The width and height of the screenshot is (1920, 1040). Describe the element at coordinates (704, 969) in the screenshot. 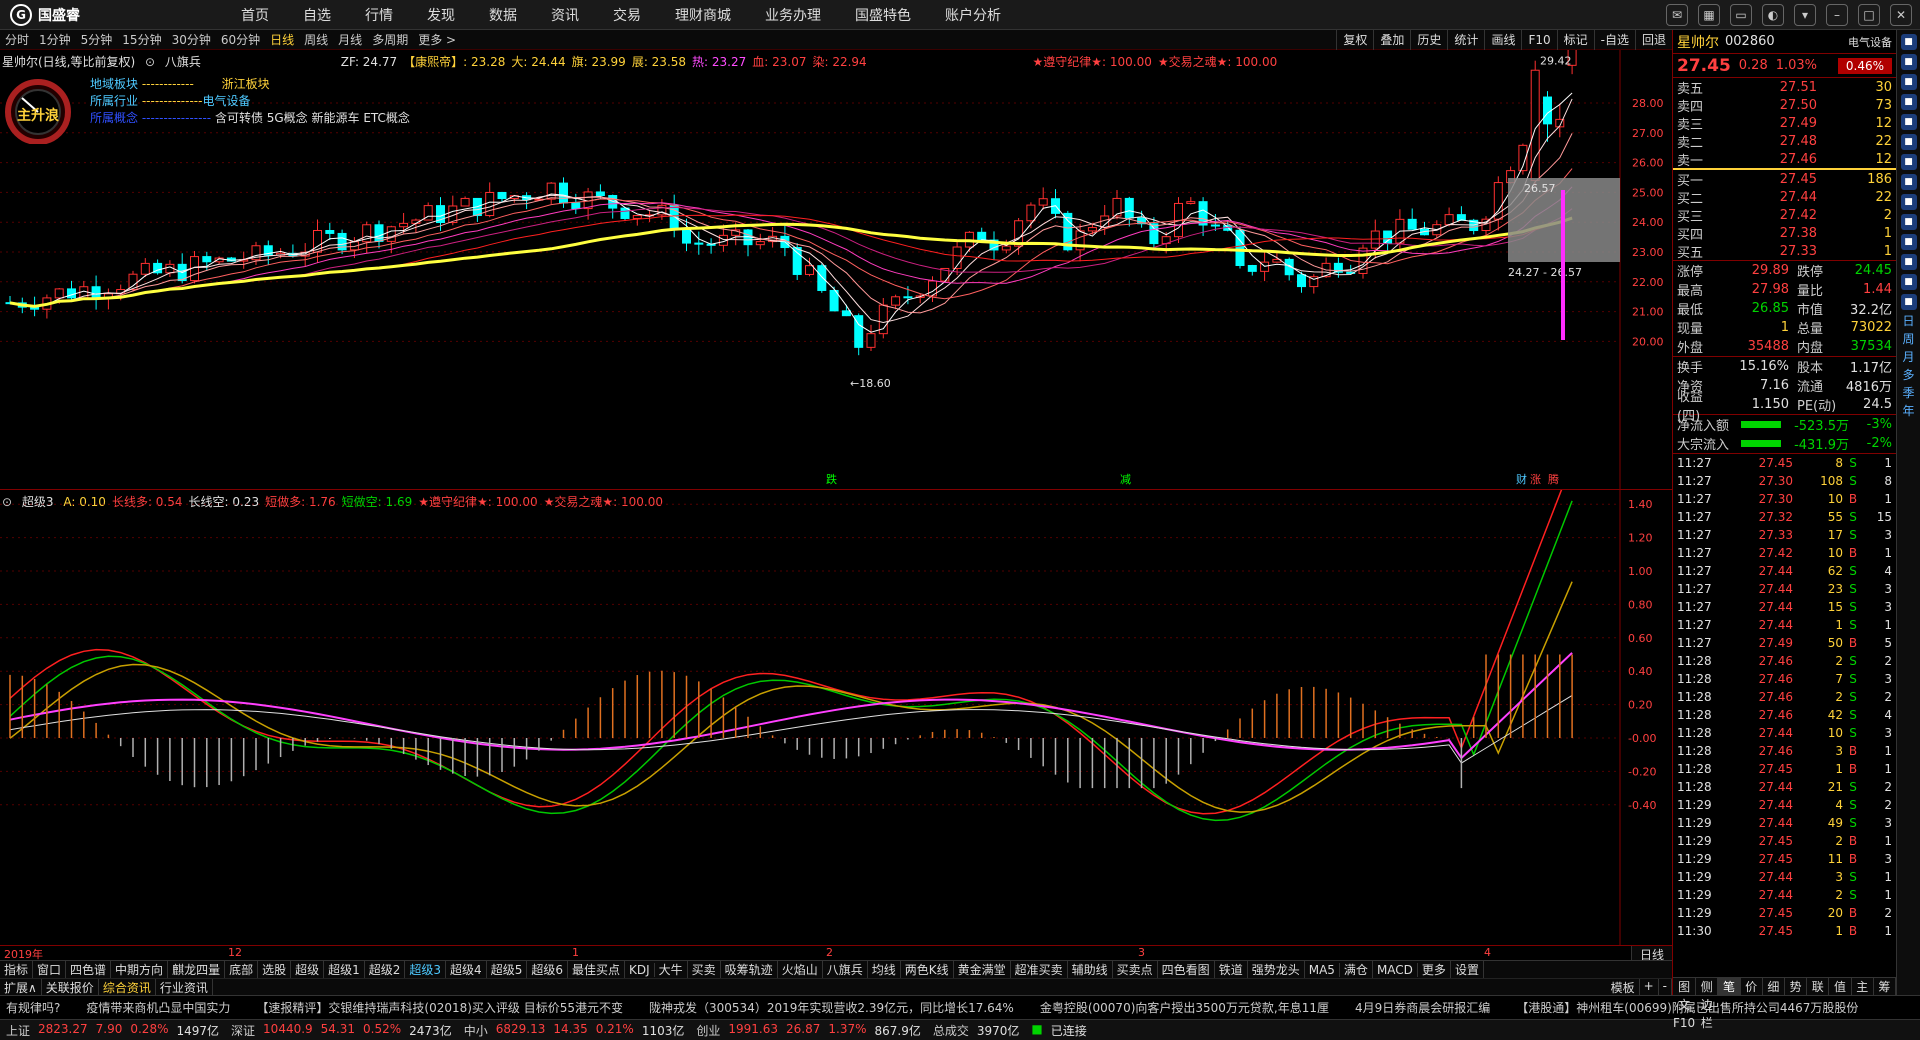

I see `indicator-tab-17: 买卖` at that location.